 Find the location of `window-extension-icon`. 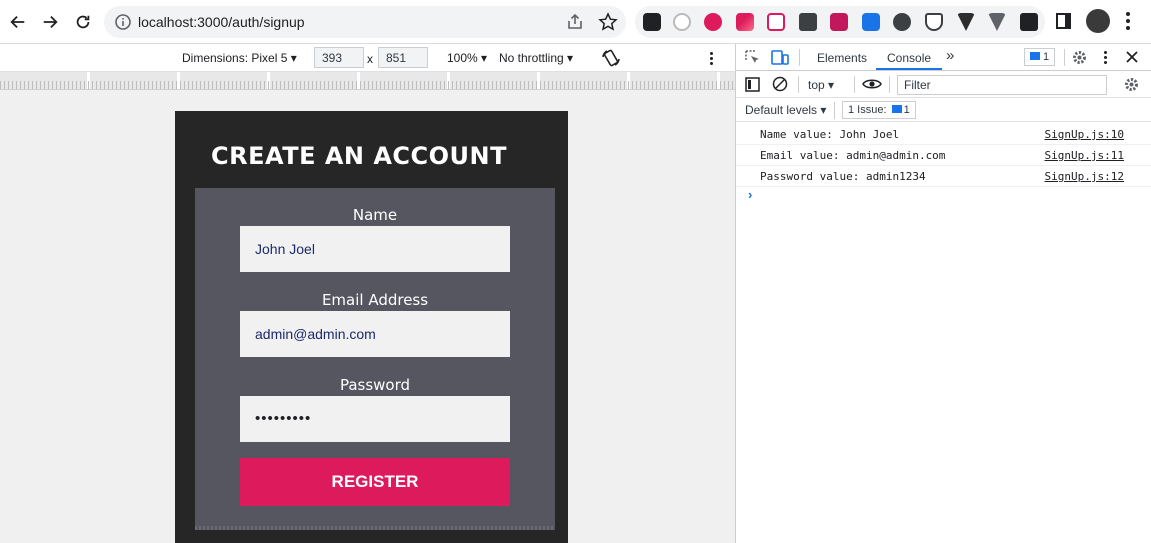

window-extension-icon is located at coordinates (776, 22).